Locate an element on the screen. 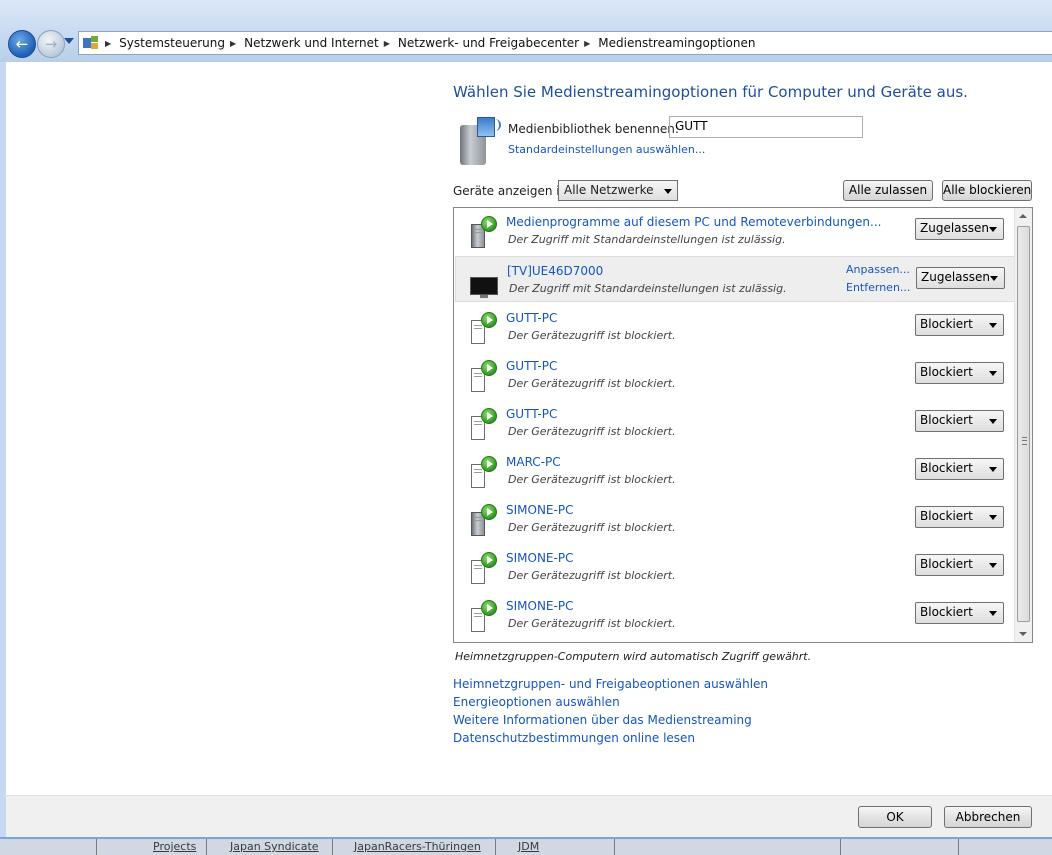 This screenshot has height=855, width=1052. bookmark-japan-syndicate: Japan Syndicate is located at coordinates (274, 846).